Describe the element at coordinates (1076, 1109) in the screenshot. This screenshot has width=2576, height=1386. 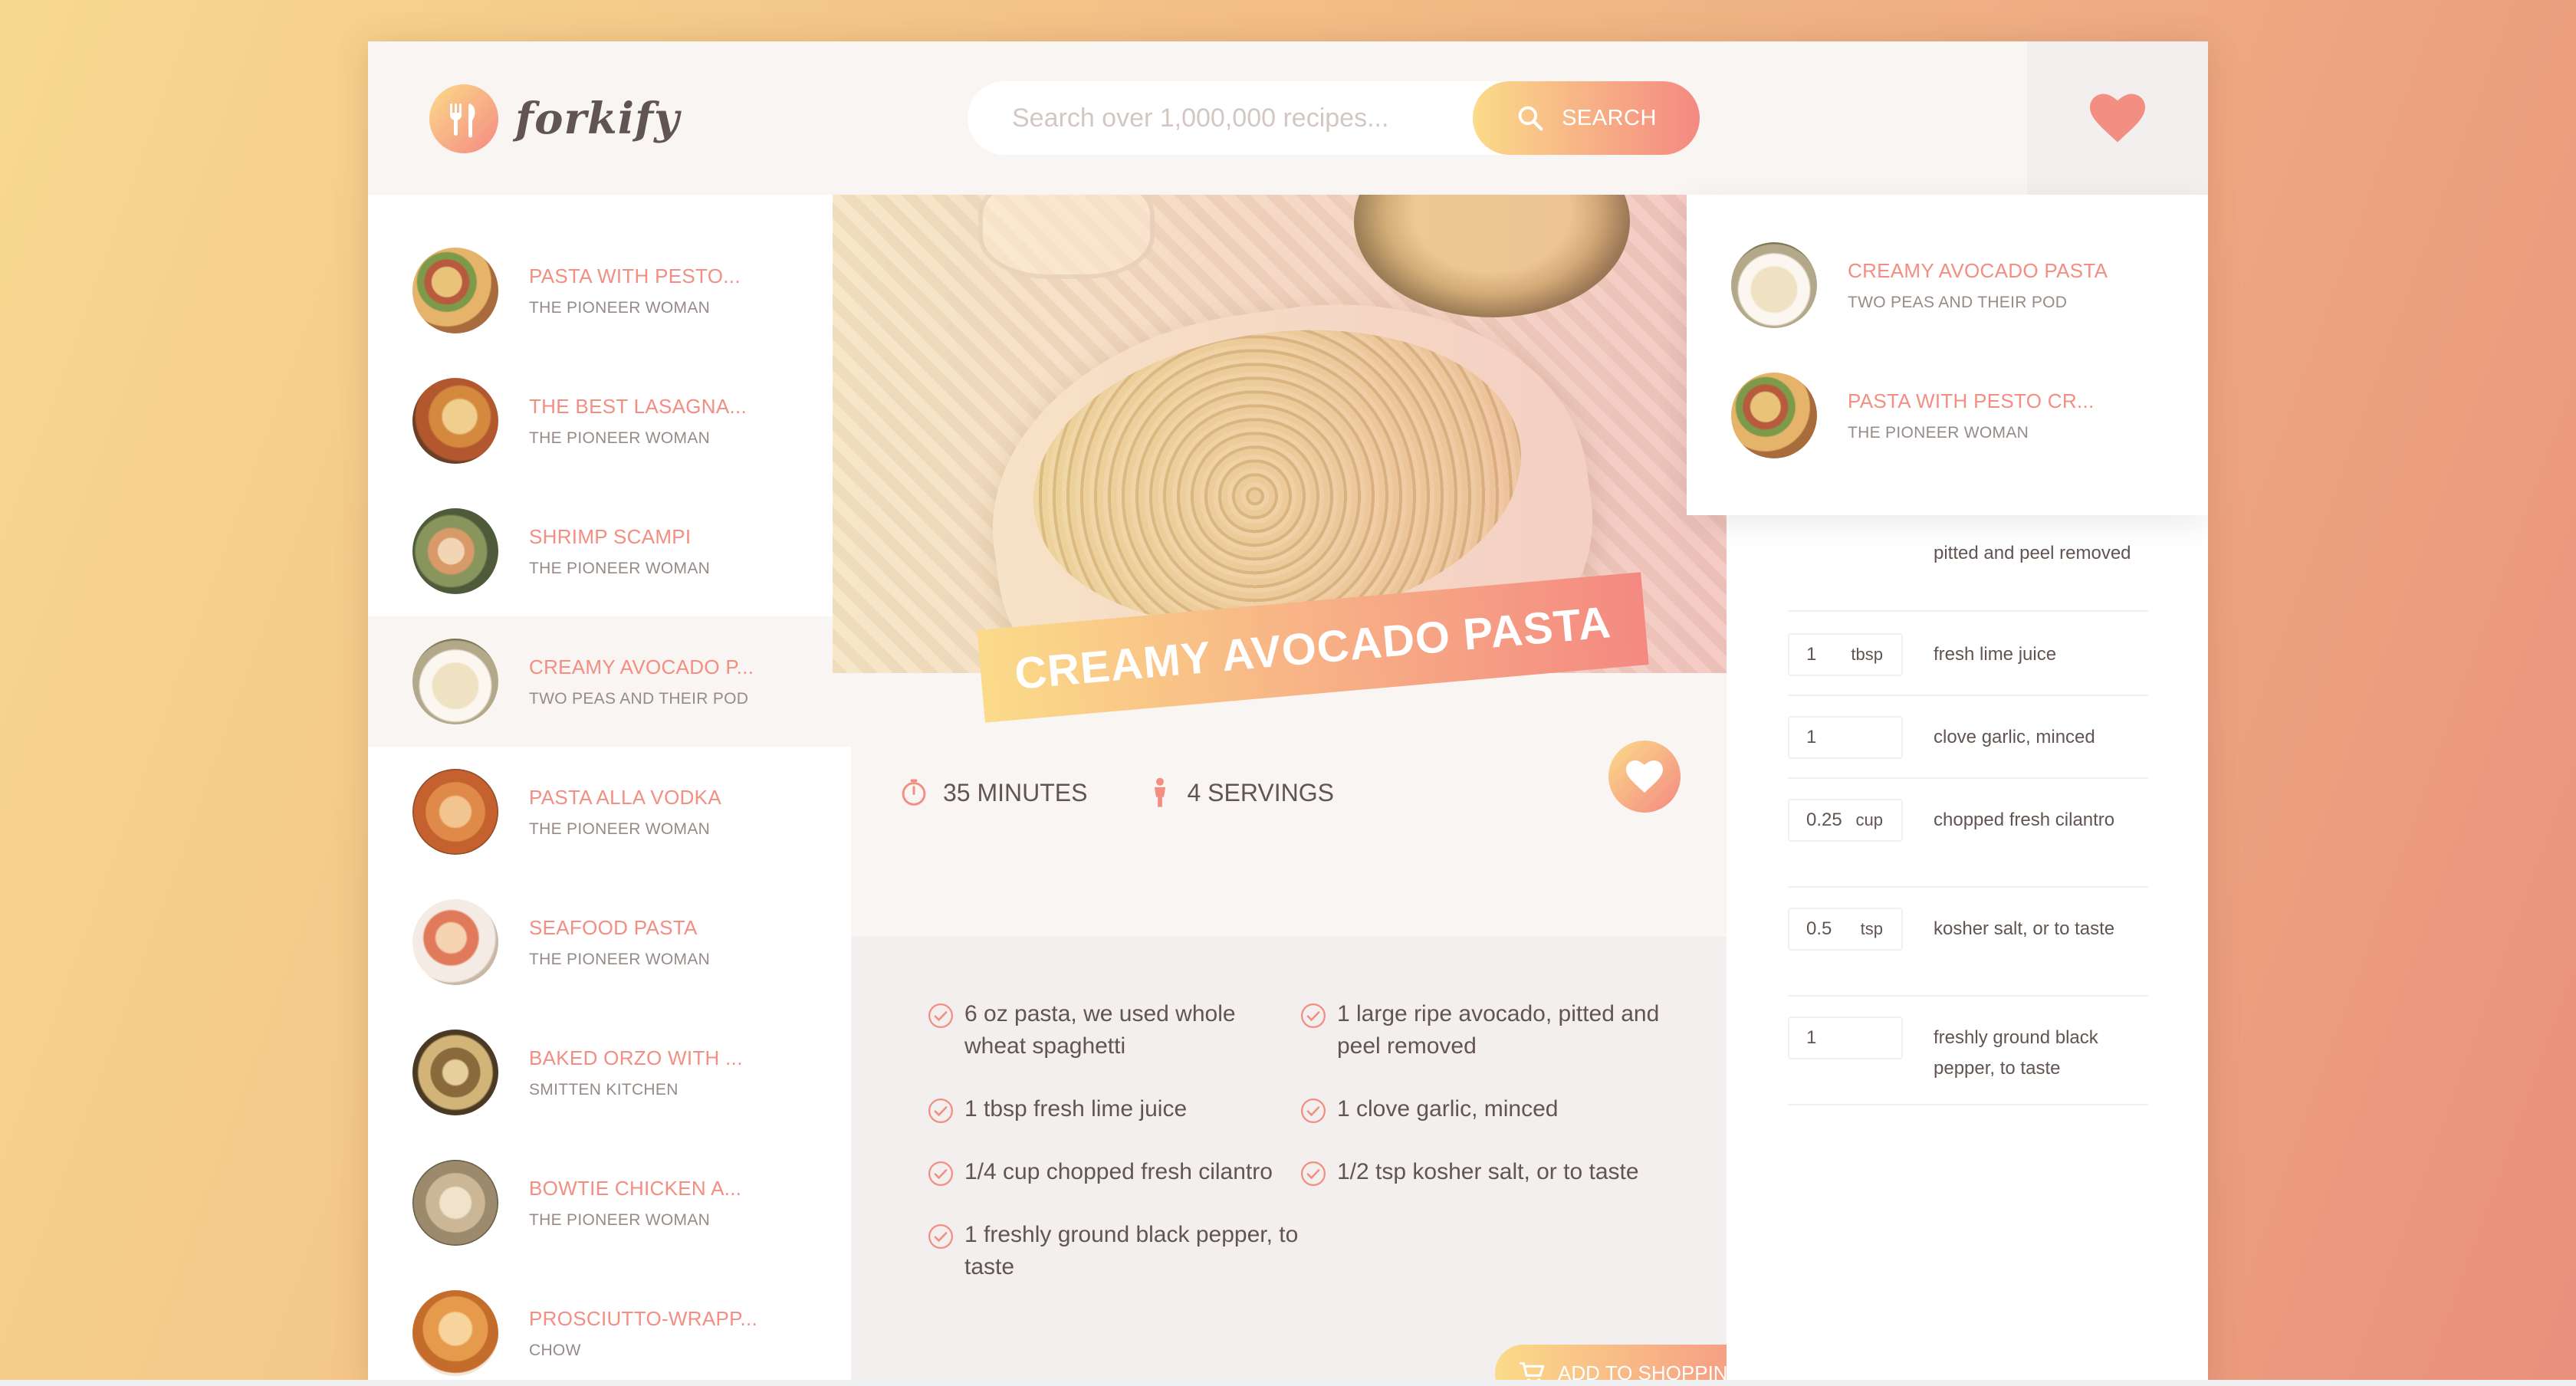
I see `ingredient-text: 1 tbsp fresh lime juice` at that location.